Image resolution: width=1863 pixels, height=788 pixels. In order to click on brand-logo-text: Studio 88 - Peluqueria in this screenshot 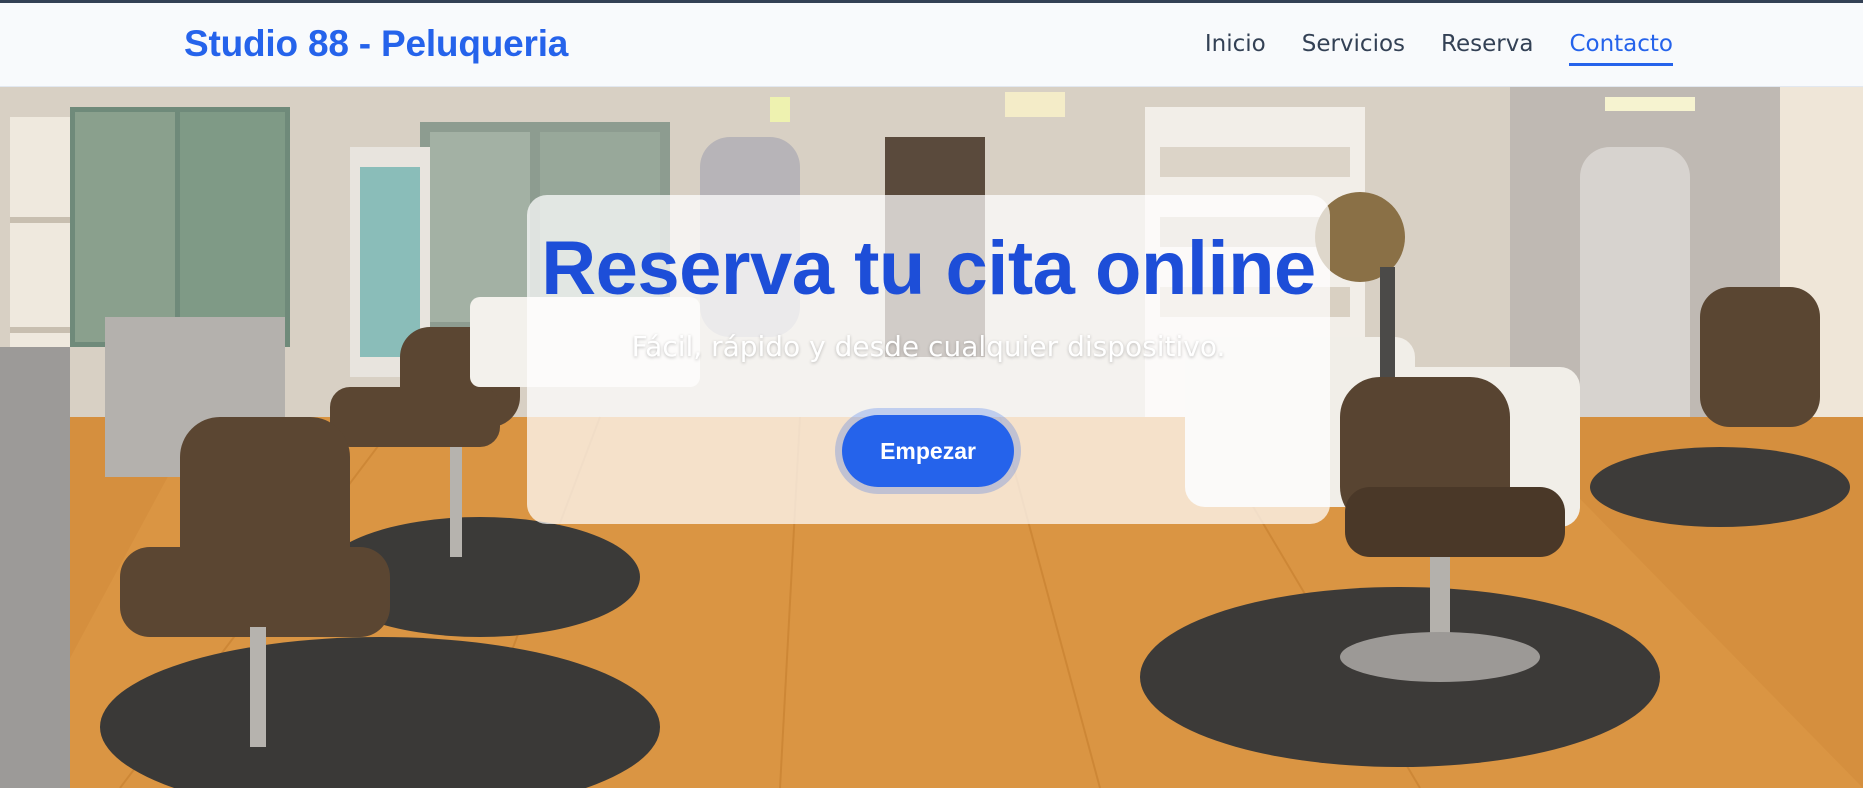, I will do `click(376, 44)`.